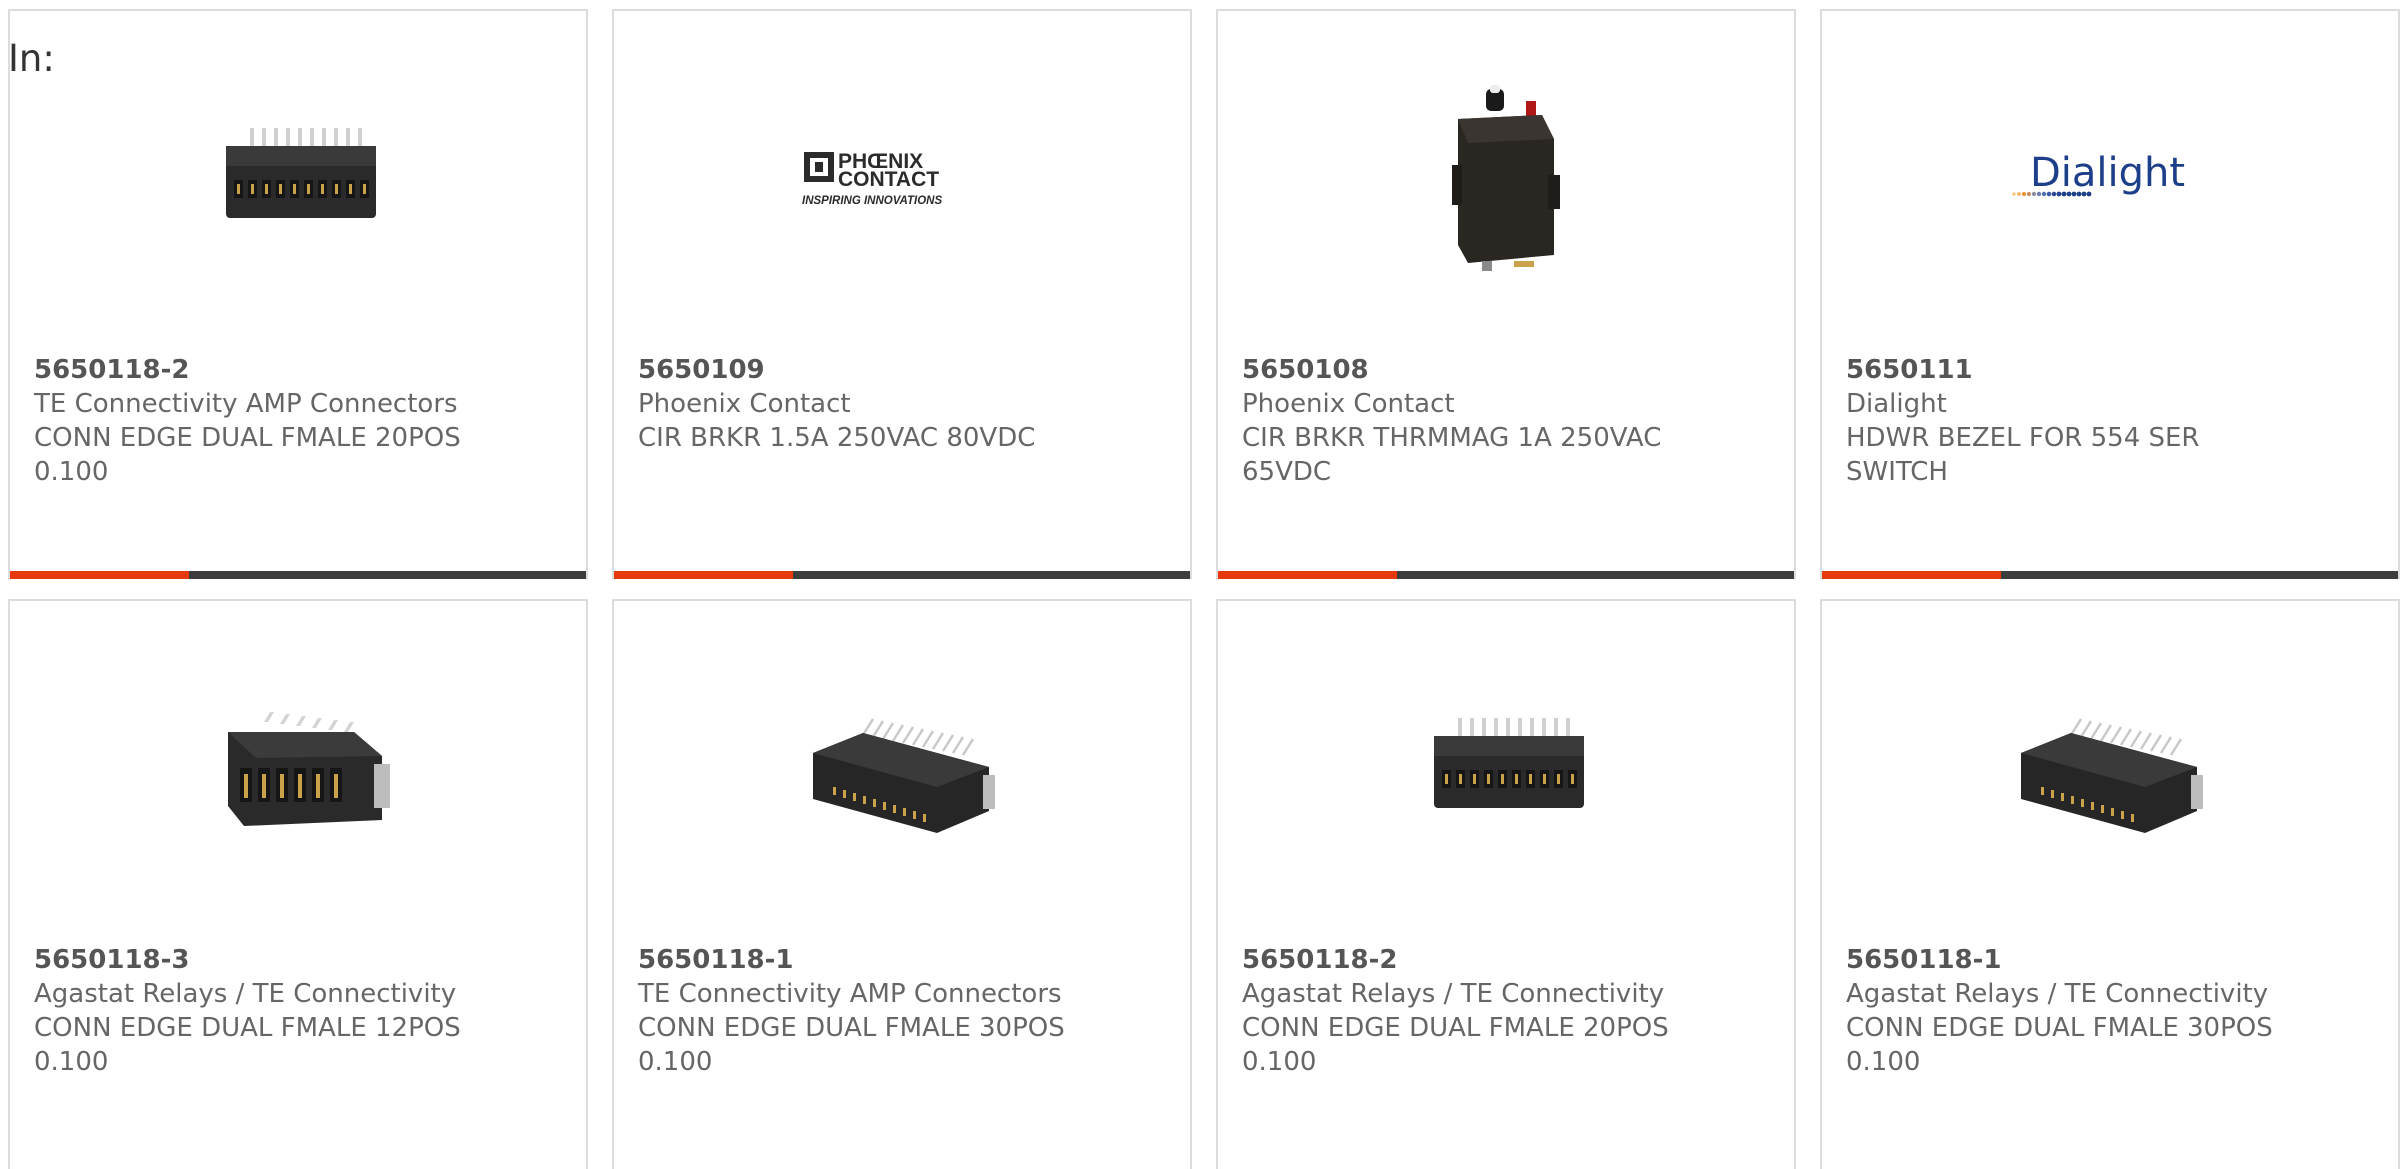 The width and height of the screenshot is (2400, 1169). Describe the element at coordinates (2107, 173) in the screenshot. I see `logo-text: Dialight` at that location.